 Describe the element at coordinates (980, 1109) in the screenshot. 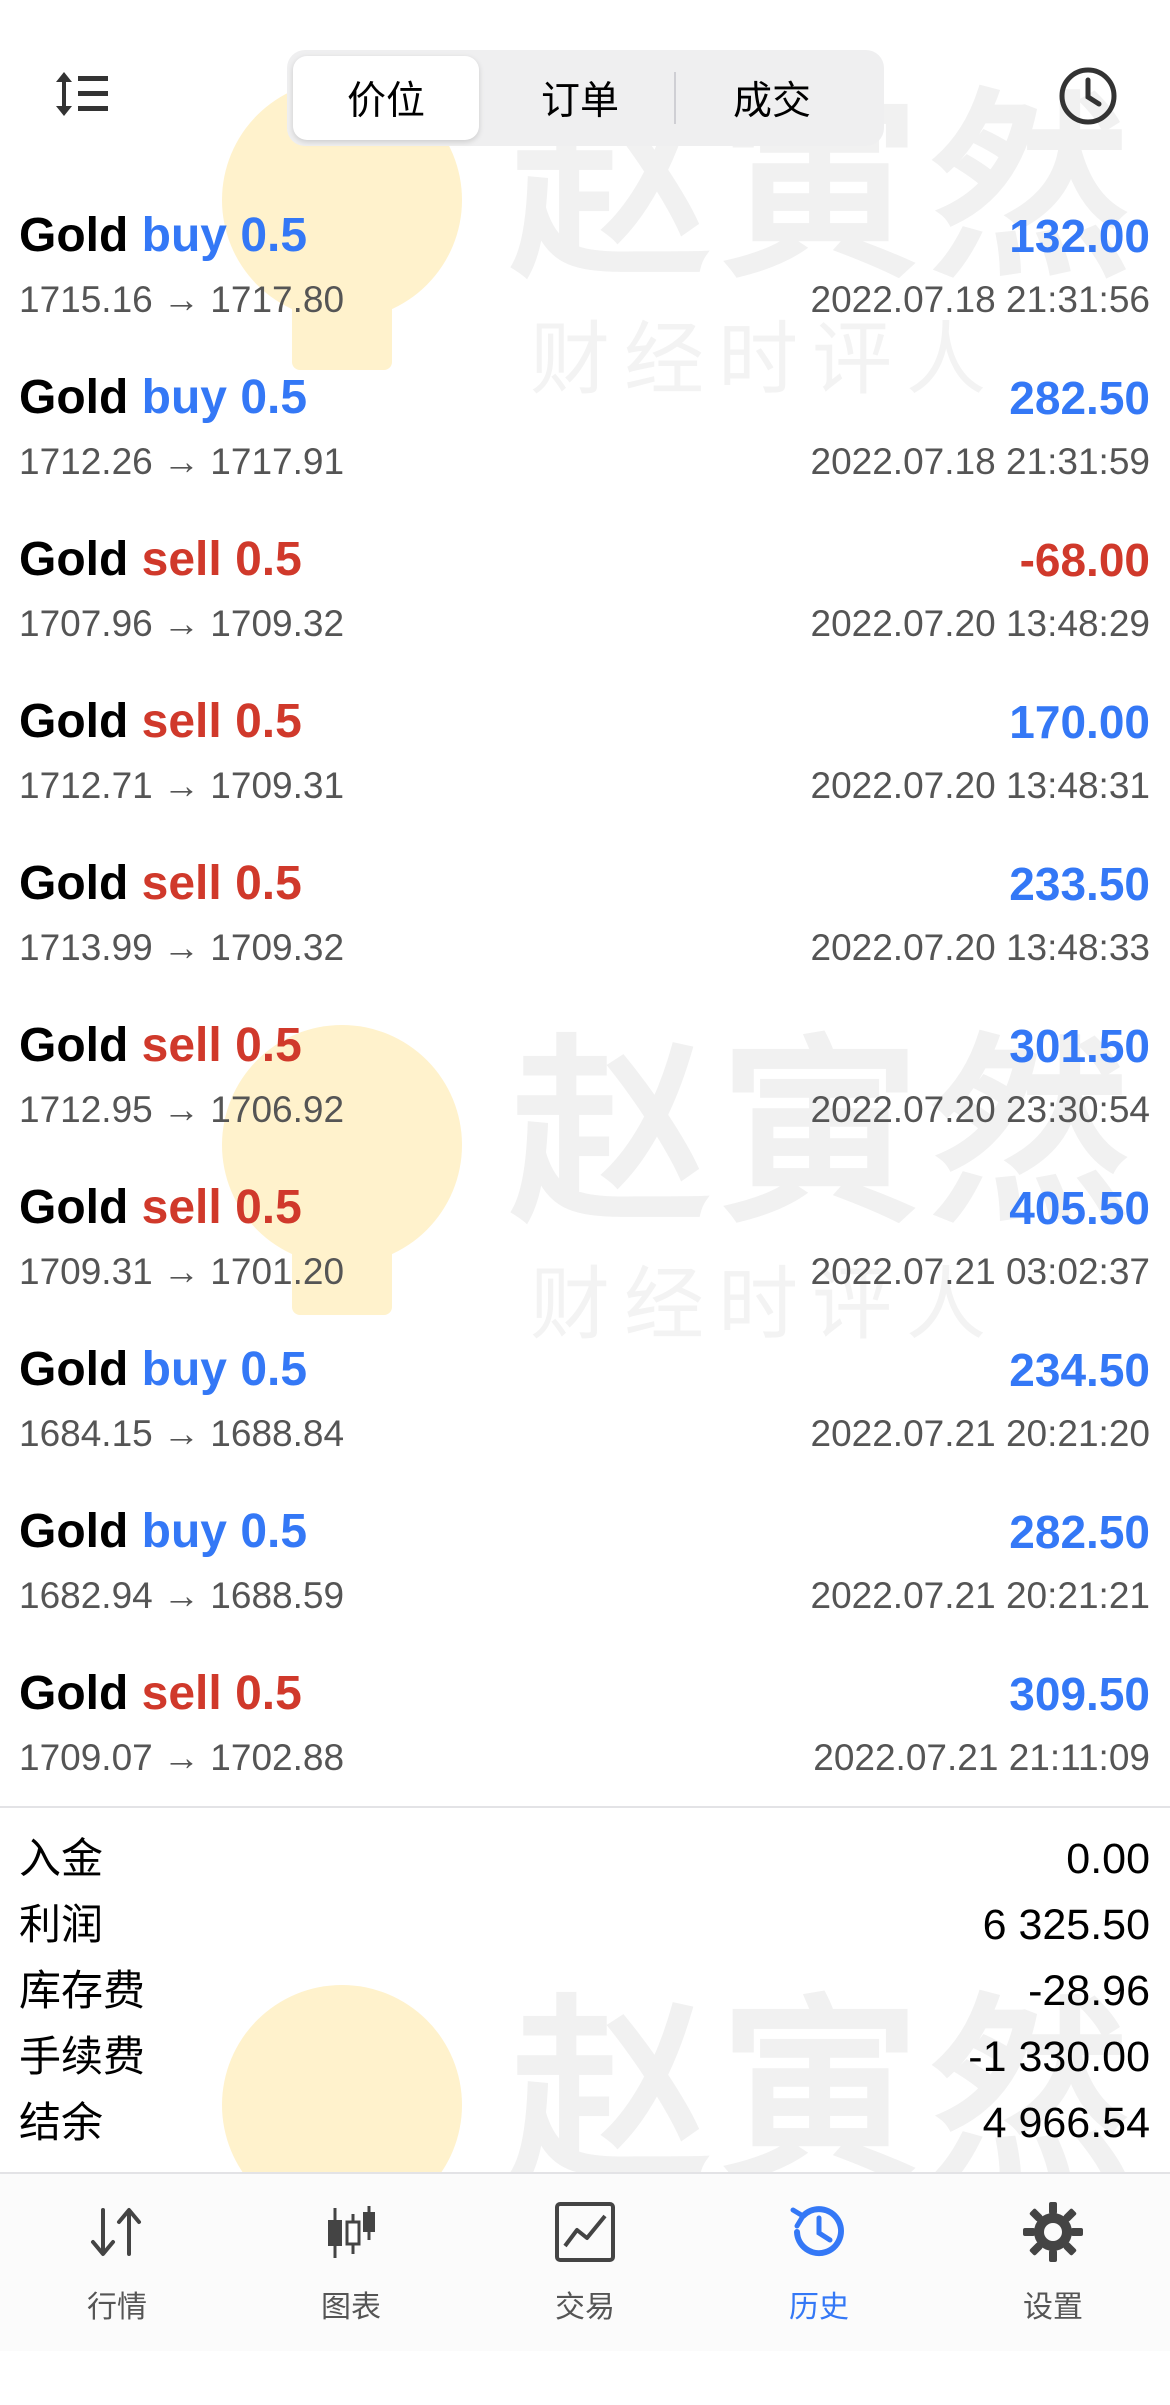

I see `trade-time: 2022.07.20 23:30:54` at that location.